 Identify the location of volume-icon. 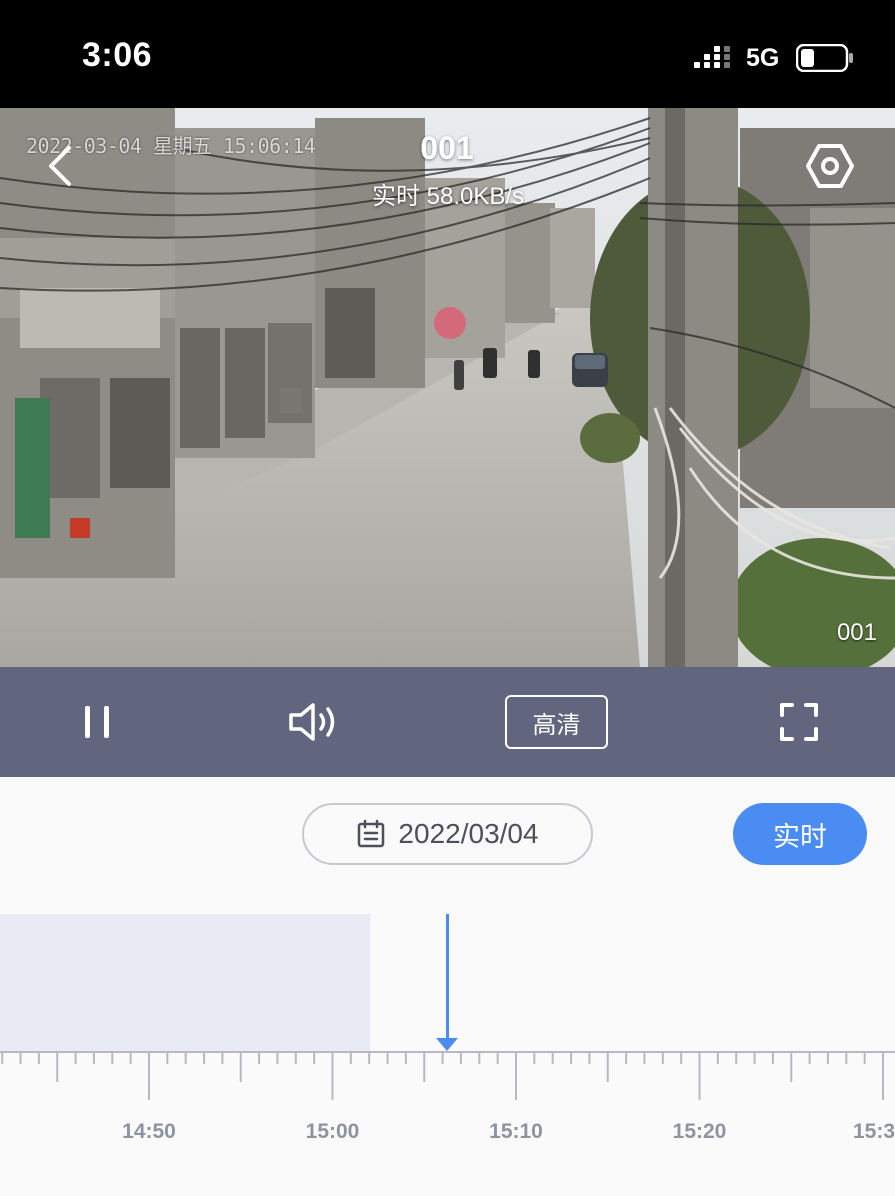
(312, 722).